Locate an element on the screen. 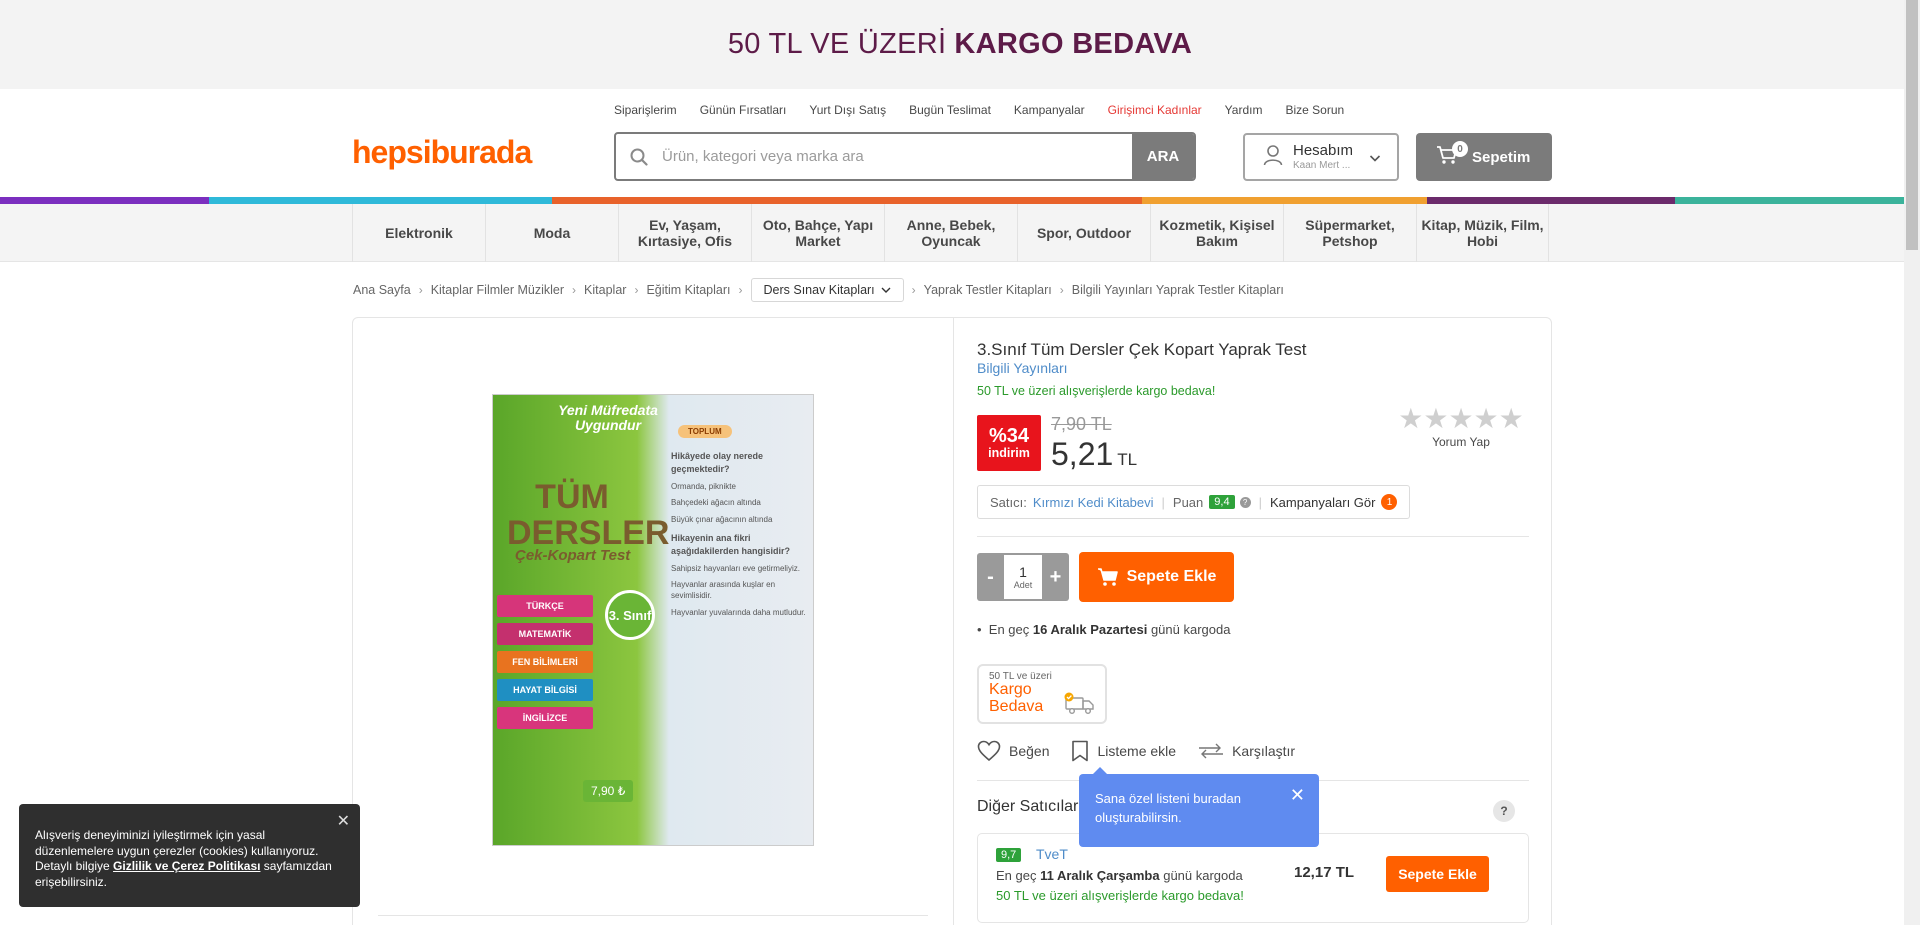 The width and height of the screenshot is (1920, 925). breadcrumb-item: Kitaplar is located at coordinates (605, 290).